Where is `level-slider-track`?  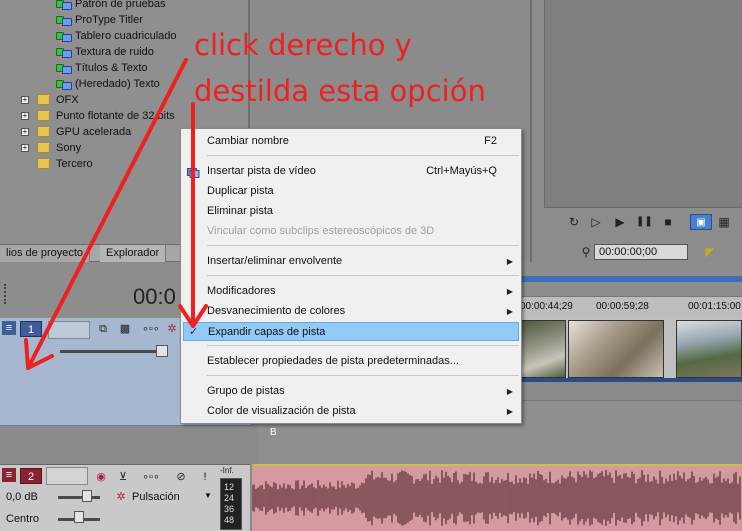
level-slider-track is located at coordinates (114, 351).